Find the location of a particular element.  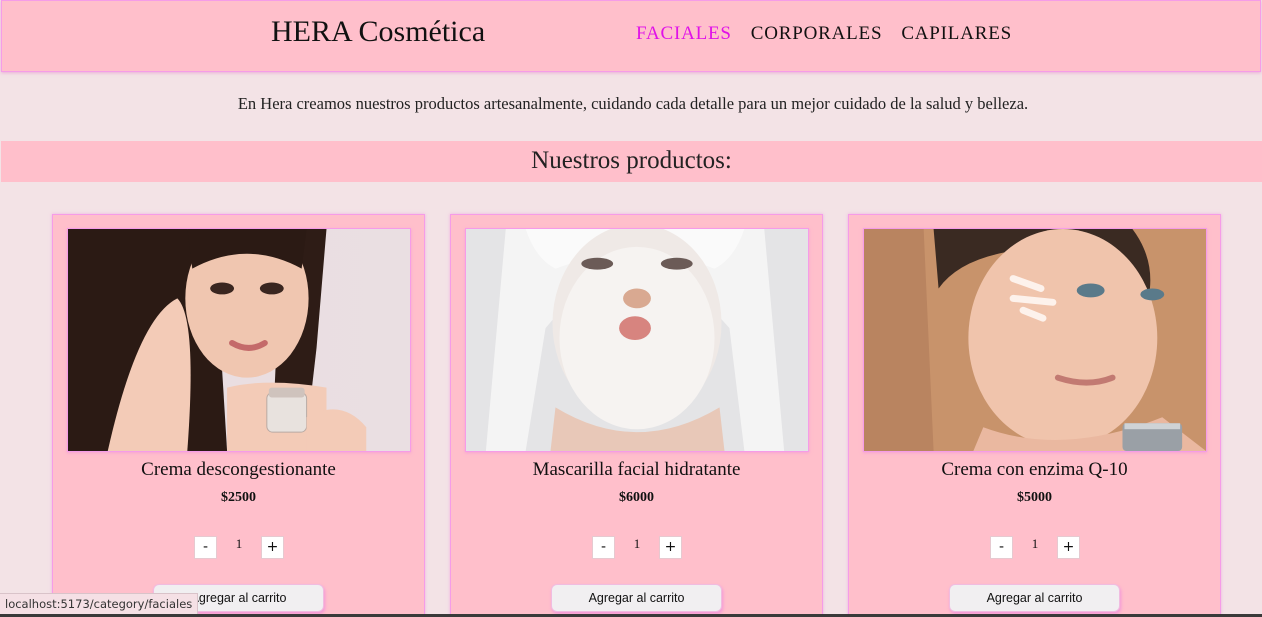

product-name: Crema descongestionante is located at coordinates (238, 469).